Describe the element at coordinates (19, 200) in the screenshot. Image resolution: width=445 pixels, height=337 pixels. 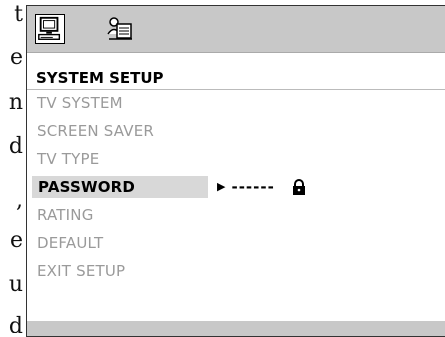
I see `paragraph-fragment: ,` at that location.